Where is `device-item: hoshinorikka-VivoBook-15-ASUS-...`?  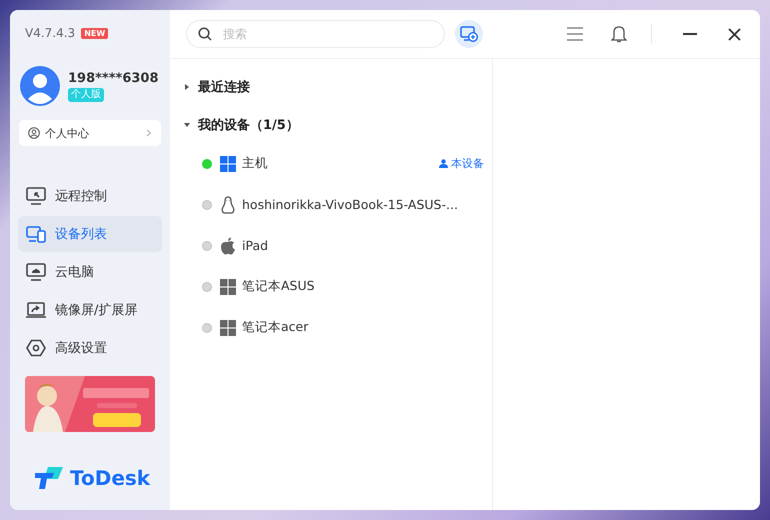 device-item: hoshinorikka-VivoBook-15-ASUS-... is located at coordinates (331, 204).